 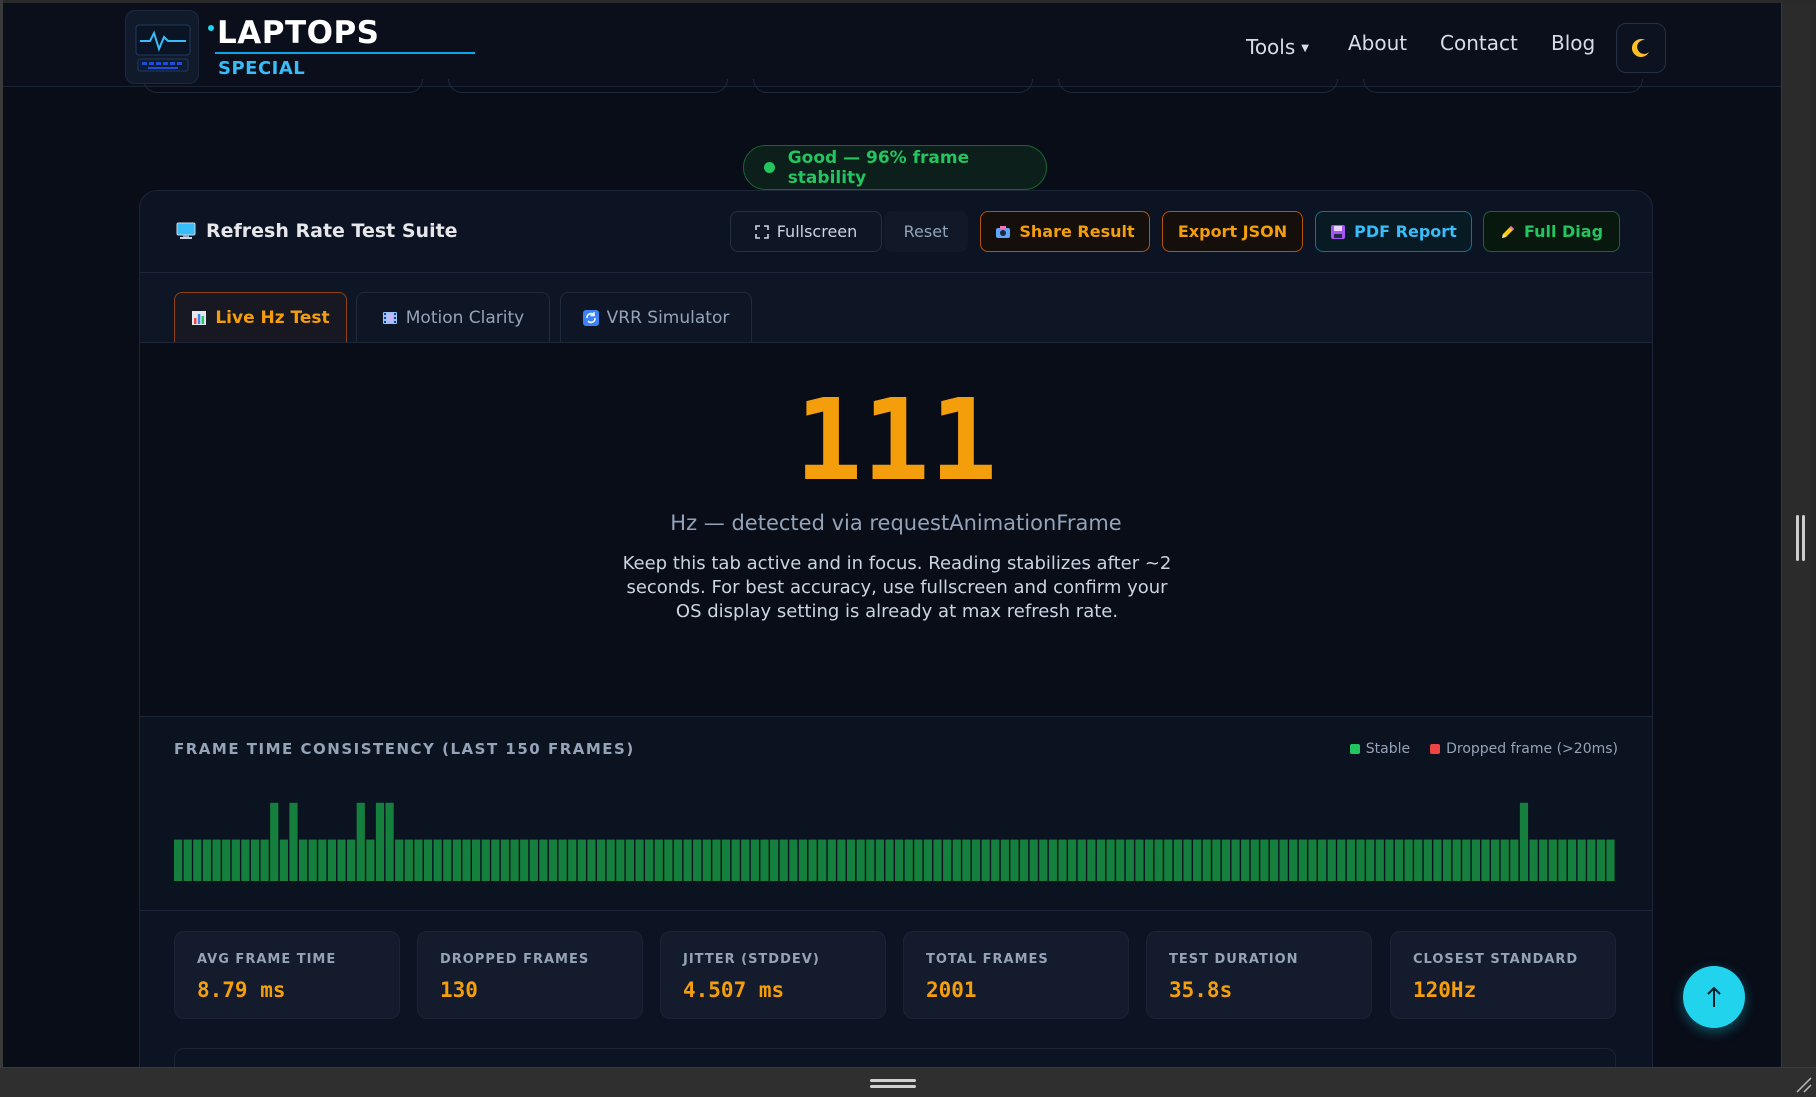 What do you see at coordinates (734, 990) in the screenshot?
I see `stat-value: 4.507 ms` at bounding box center [734, 990].